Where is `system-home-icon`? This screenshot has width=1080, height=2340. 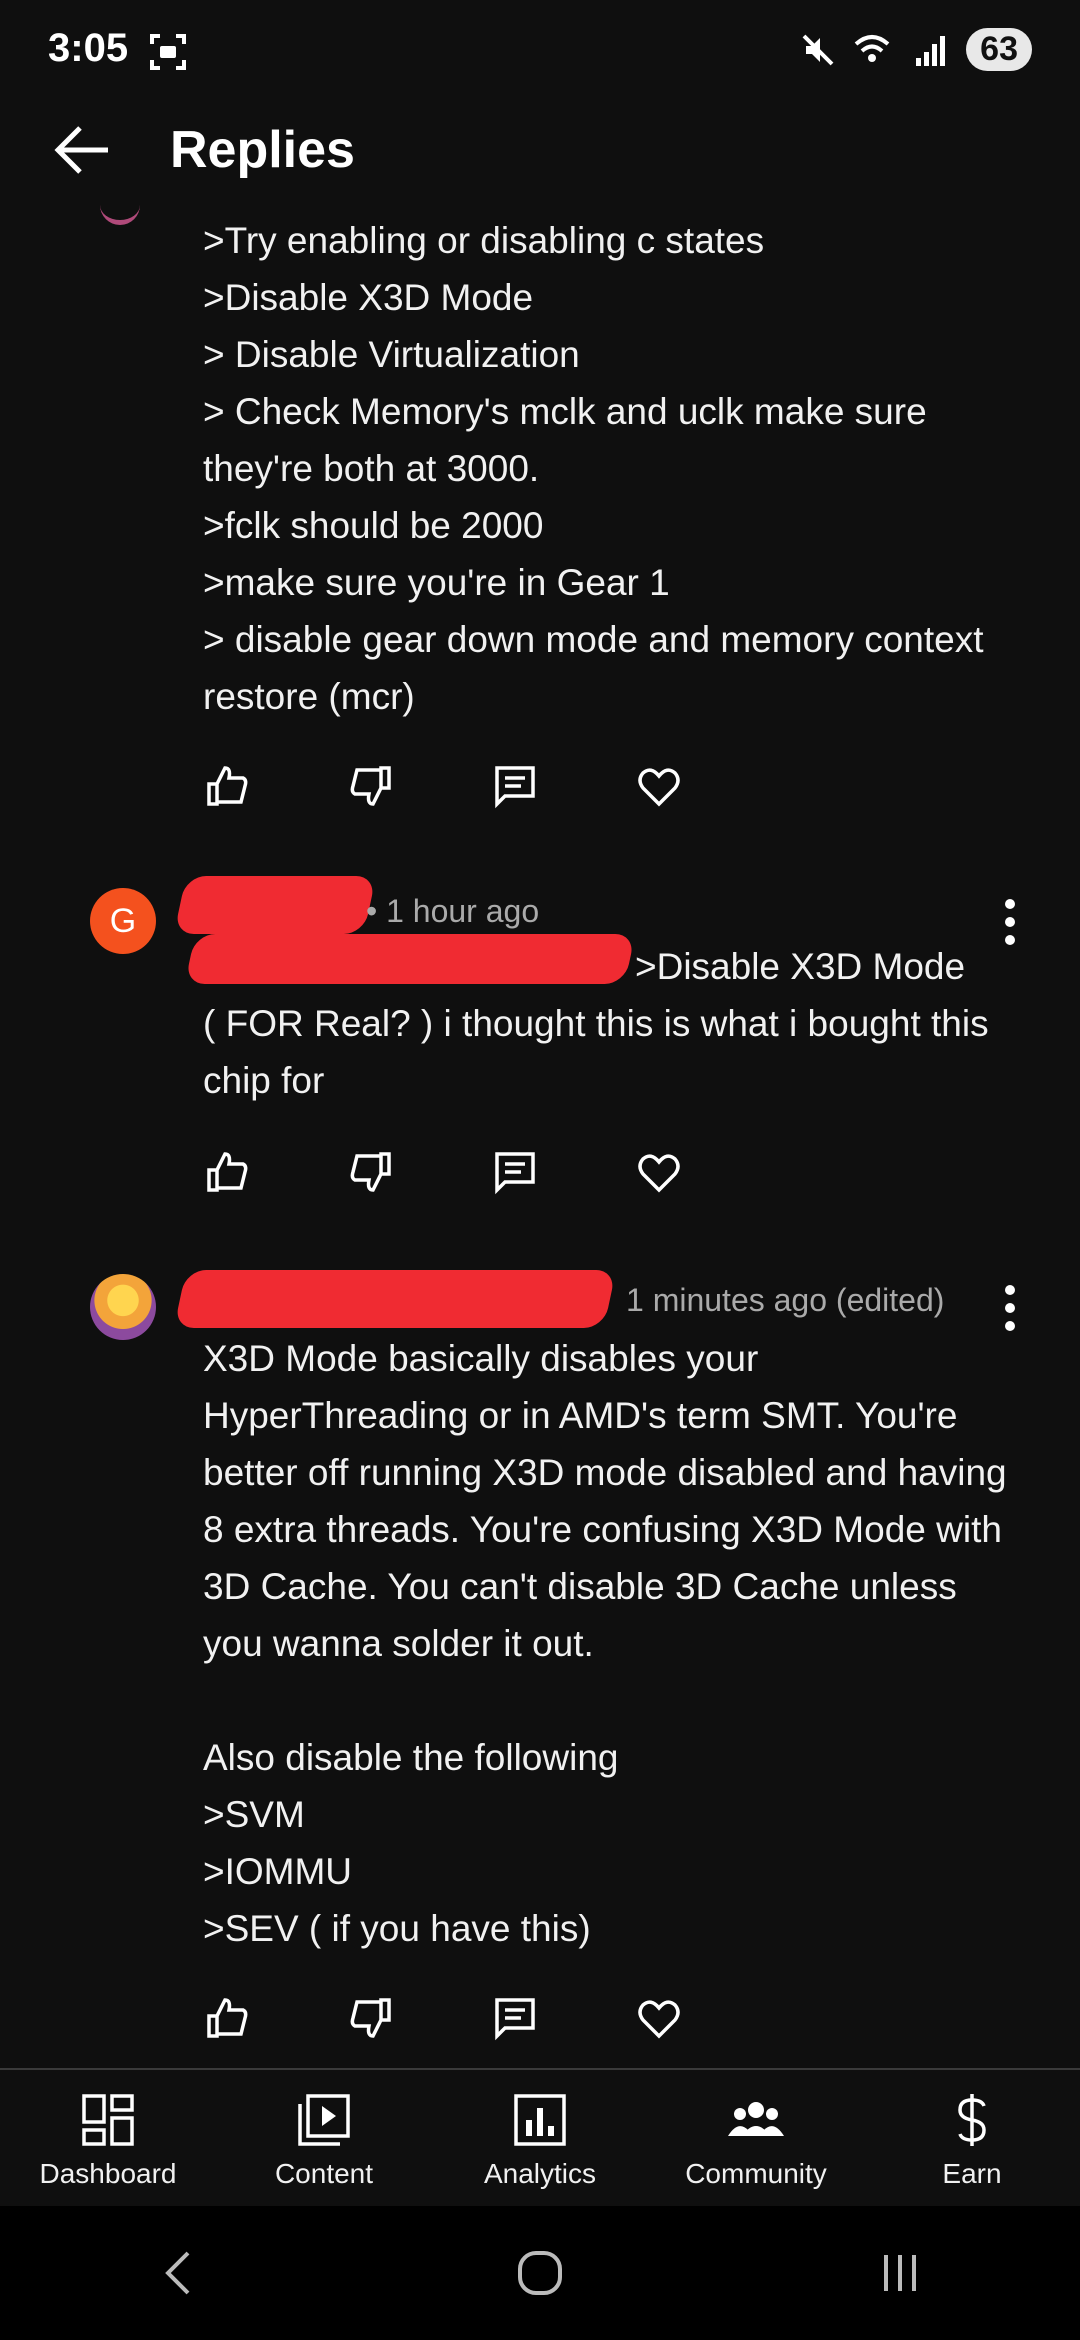 system-home-icon is located at coordinates (540, 2273).